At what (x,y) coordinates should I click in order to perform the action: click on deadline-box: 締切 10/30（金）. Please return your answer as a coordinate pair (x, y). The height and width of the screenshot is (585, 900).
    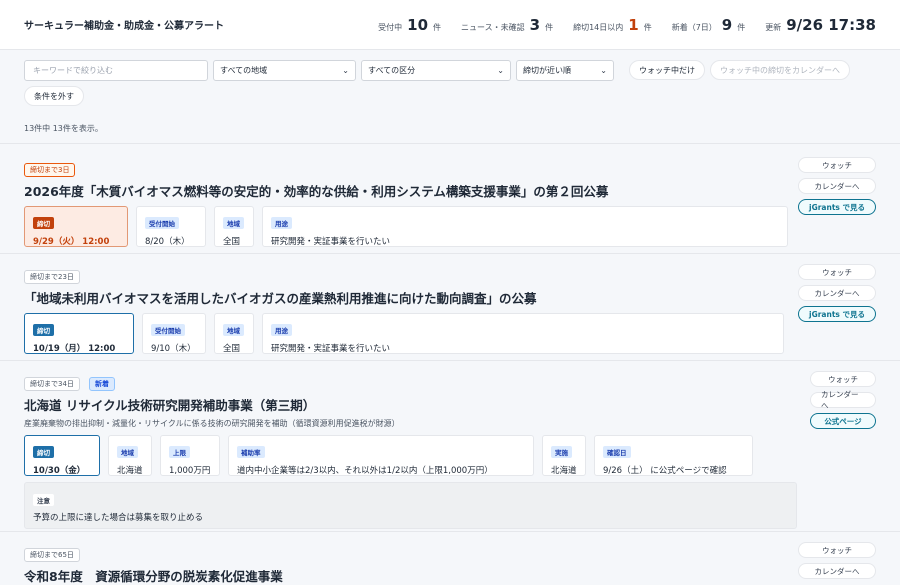
    Looking at the image, I should click on (62, 455).